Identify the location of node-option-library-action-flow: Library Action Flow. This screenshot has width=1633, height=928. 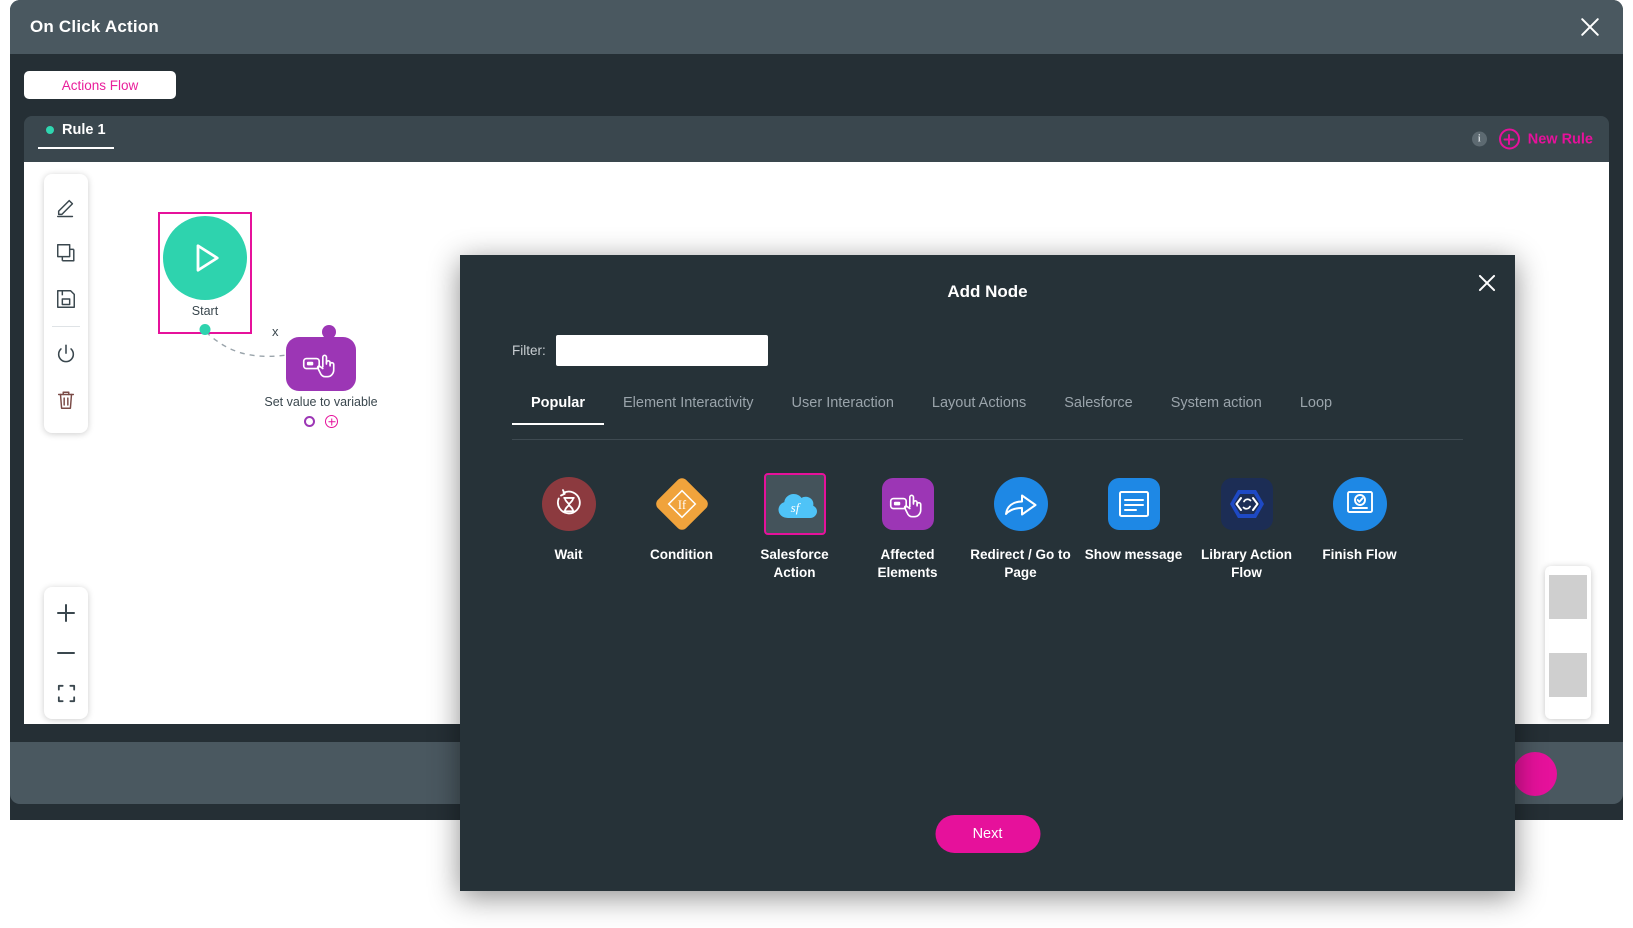
(1246, 527).